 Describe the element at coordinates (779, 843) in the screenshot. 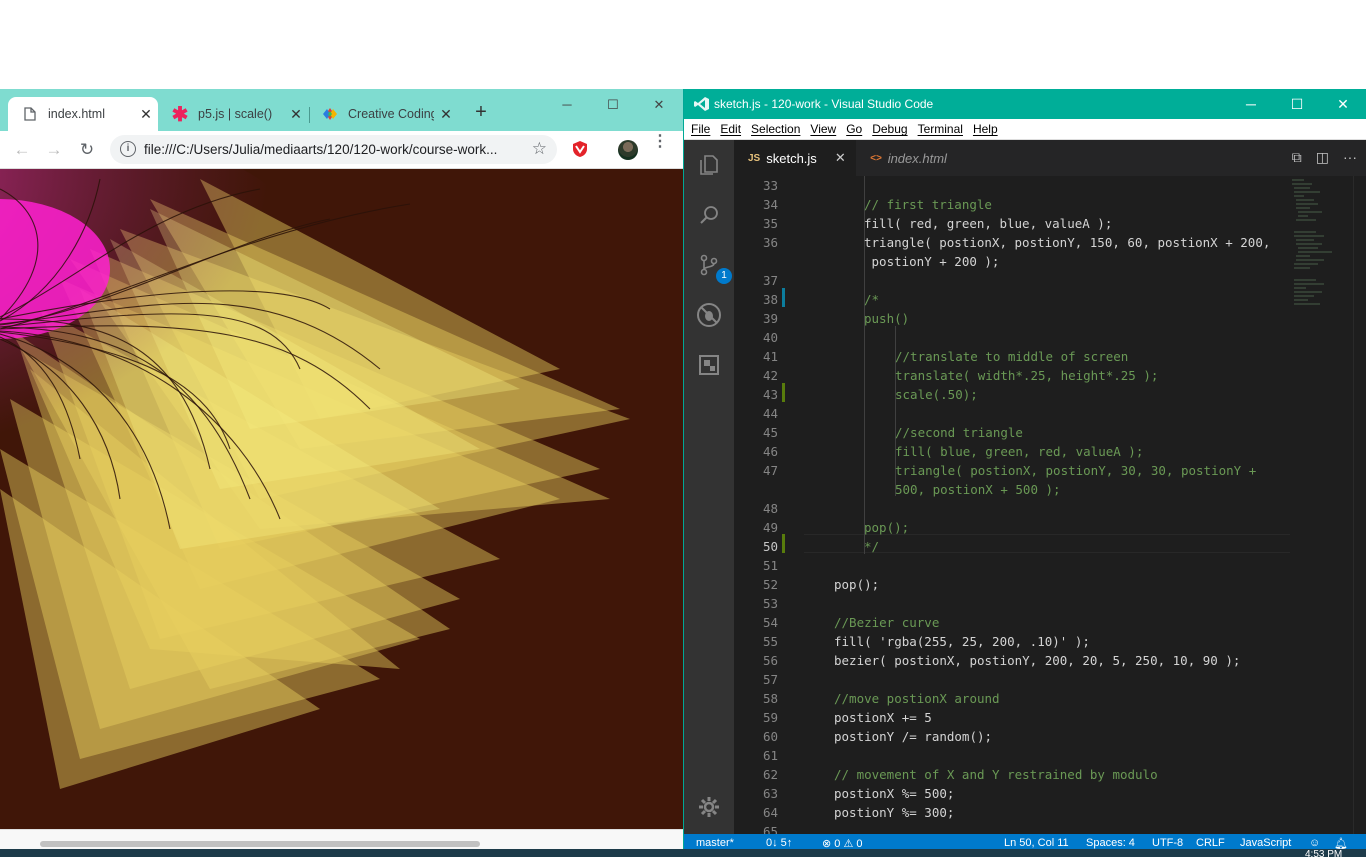

I see `sync-indicator: 0↓ 5↑` at that location.